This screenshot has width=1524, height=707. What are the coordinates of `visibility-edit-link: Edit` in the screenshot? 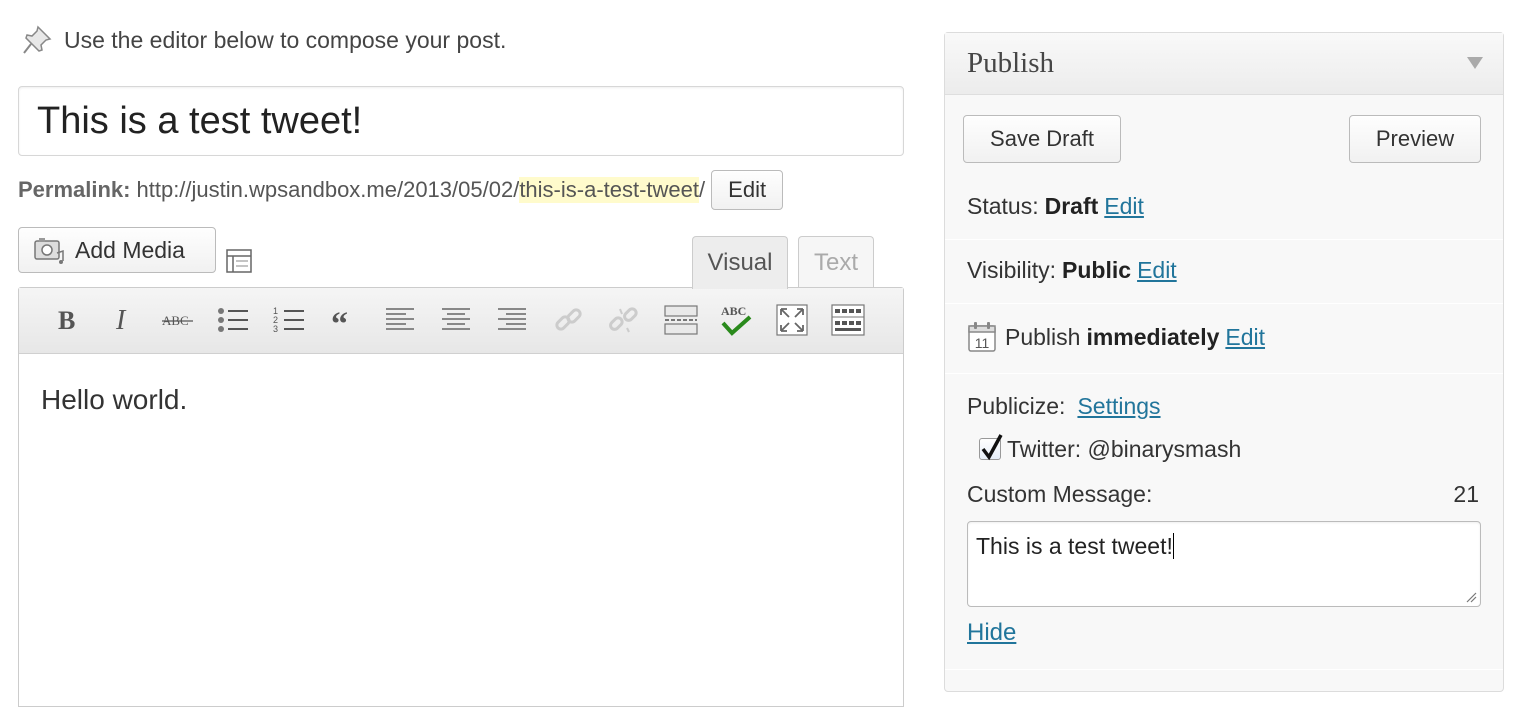 It's located at (1157, 270).